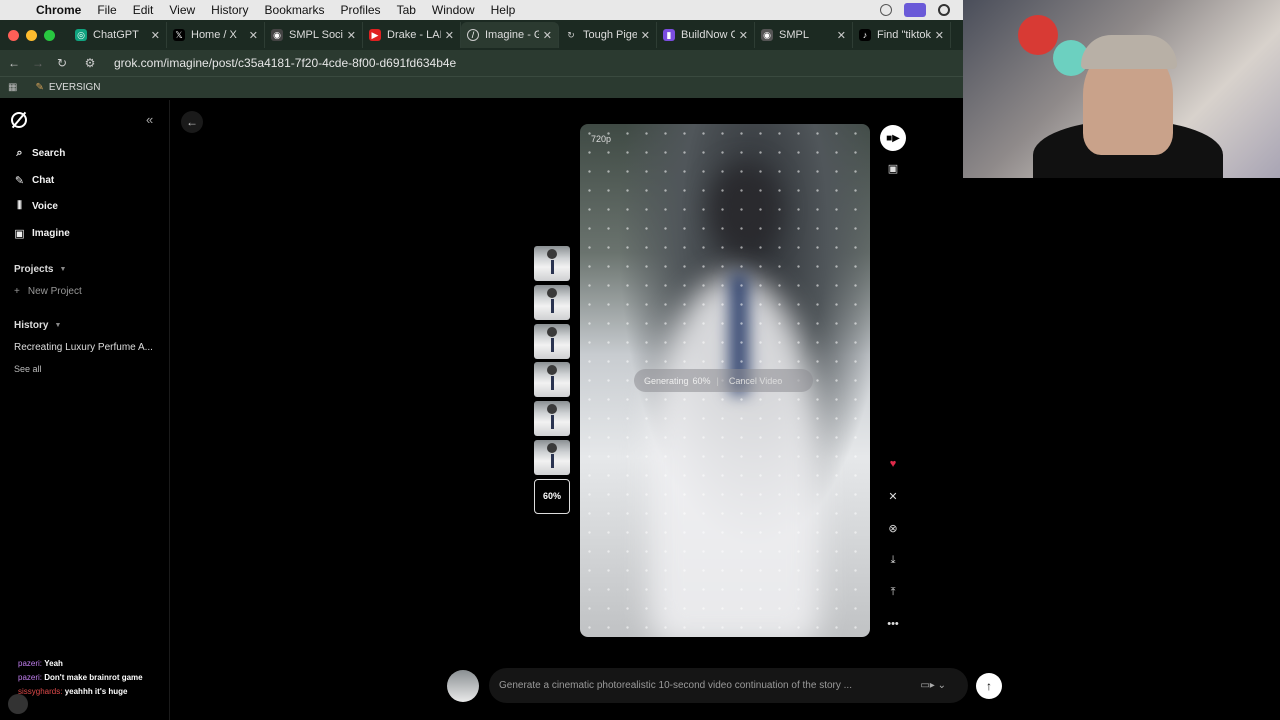 The image size is (1280, 720). Describe the element at coordinates (58, 325) in the screenshot. I see `chevron-down-icon: ▼` at that location.